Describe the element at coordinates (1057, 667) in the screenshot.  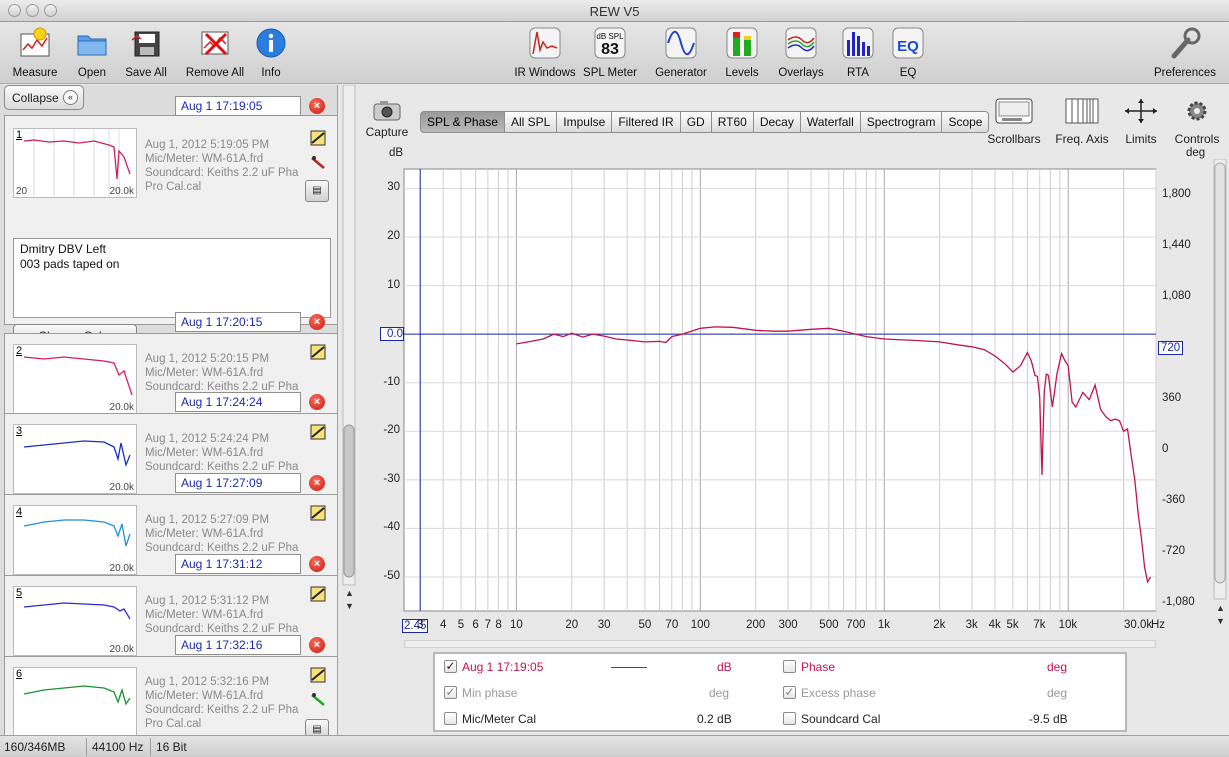
I see `phase-unit: deg` at that location.